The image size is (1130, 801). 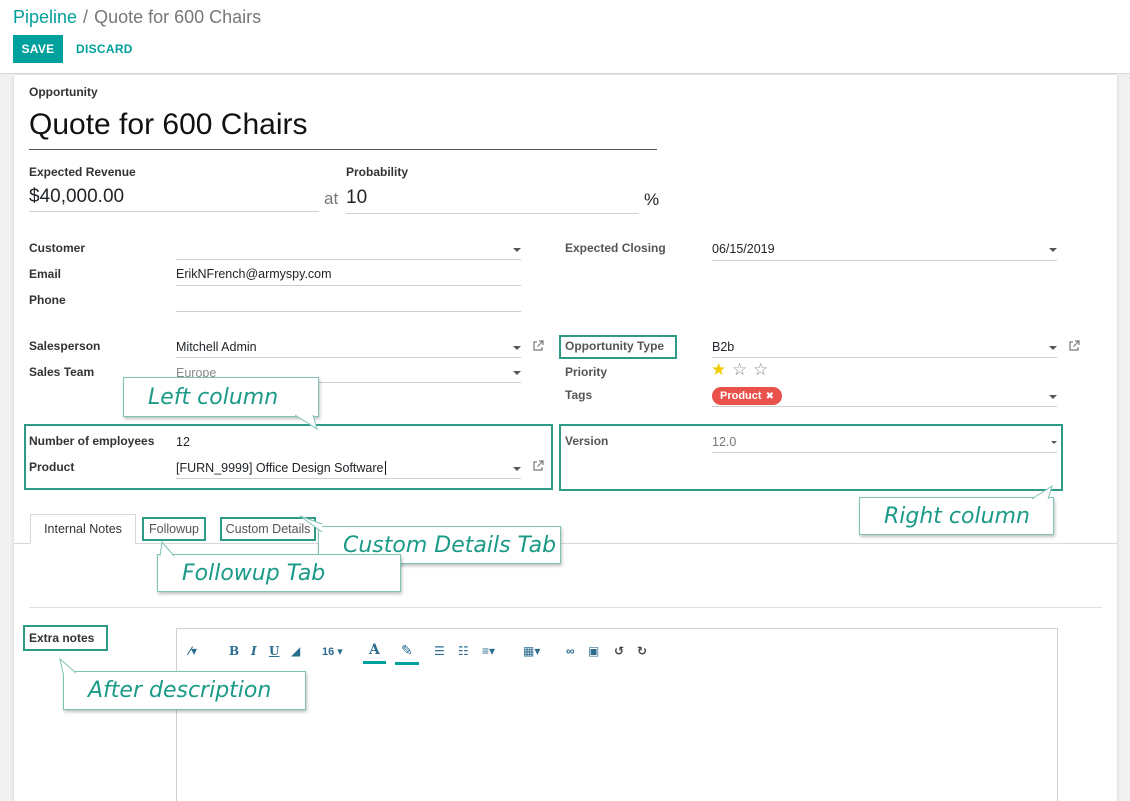 I want to click on editor-font-size-dropdown: 16 ▾, so click(x=332, y=651).